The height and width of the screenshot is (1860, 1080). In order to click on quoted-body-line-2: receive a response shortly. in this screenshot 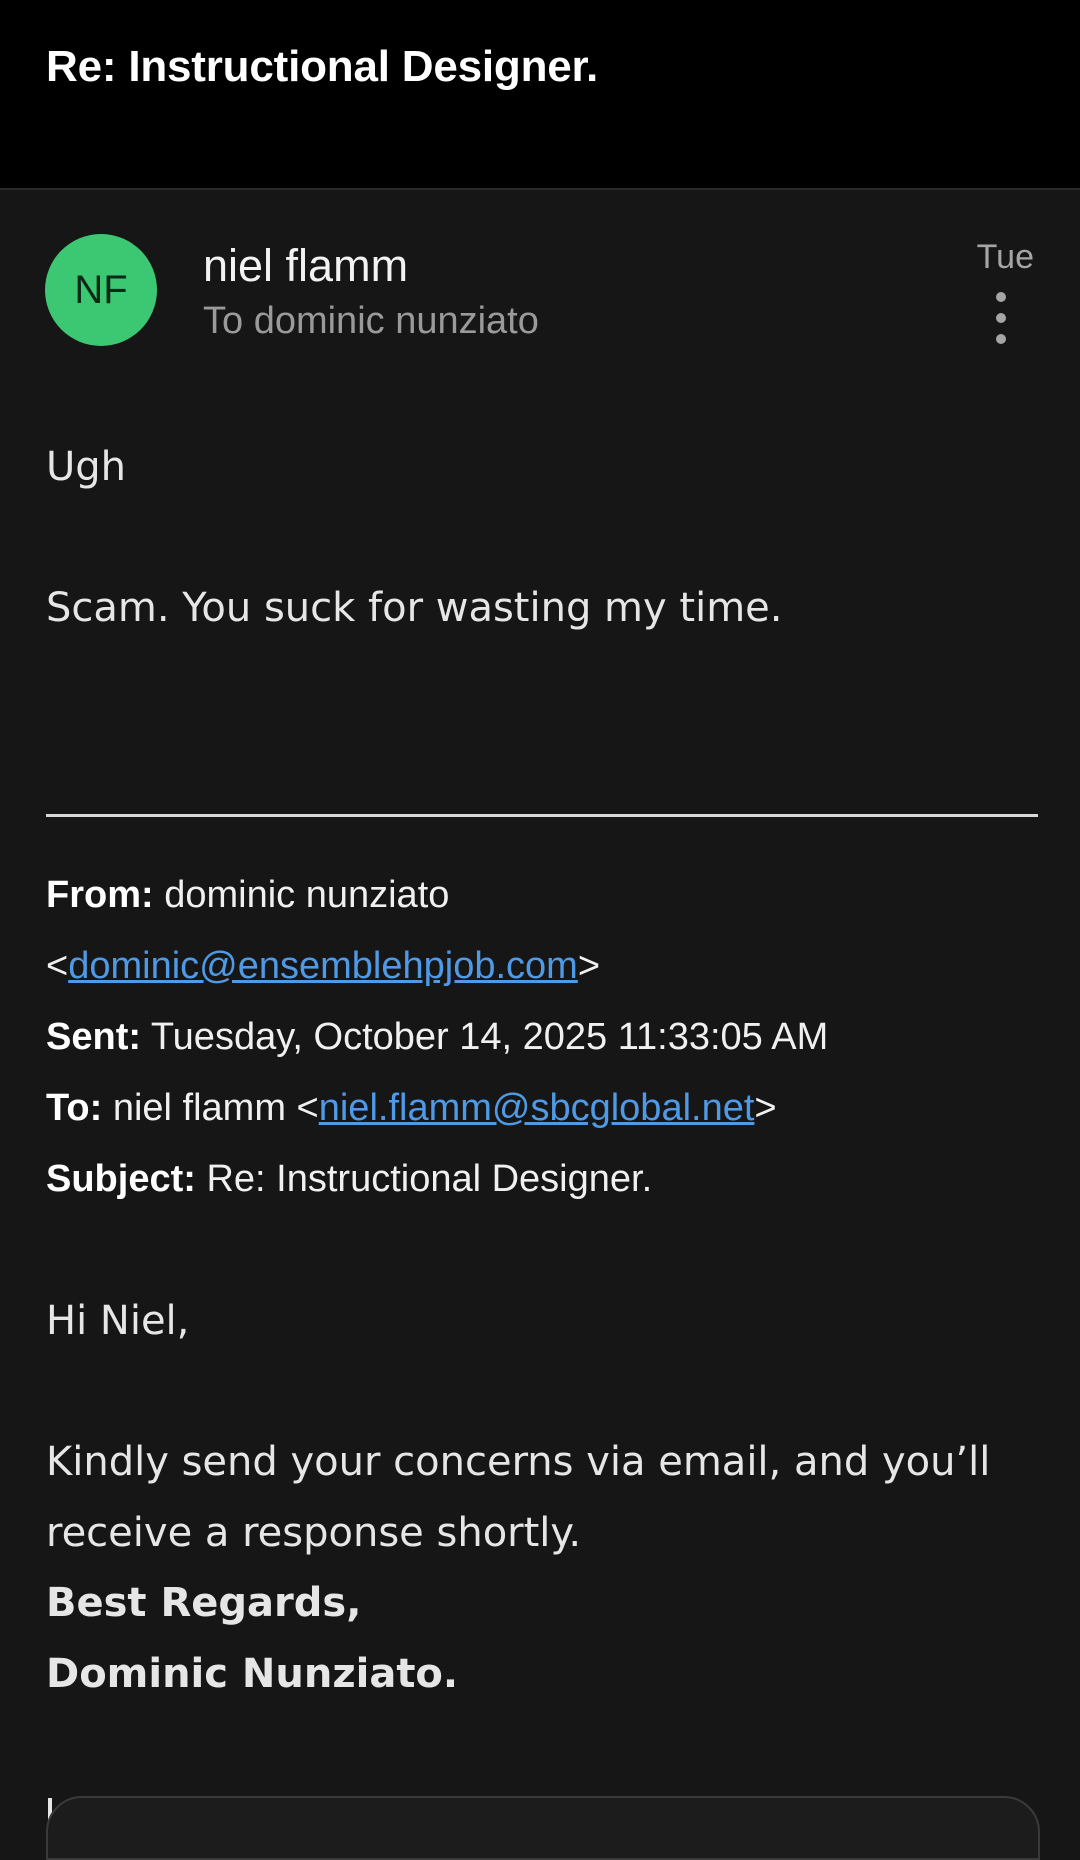, I will do `click(314, 1533)`.